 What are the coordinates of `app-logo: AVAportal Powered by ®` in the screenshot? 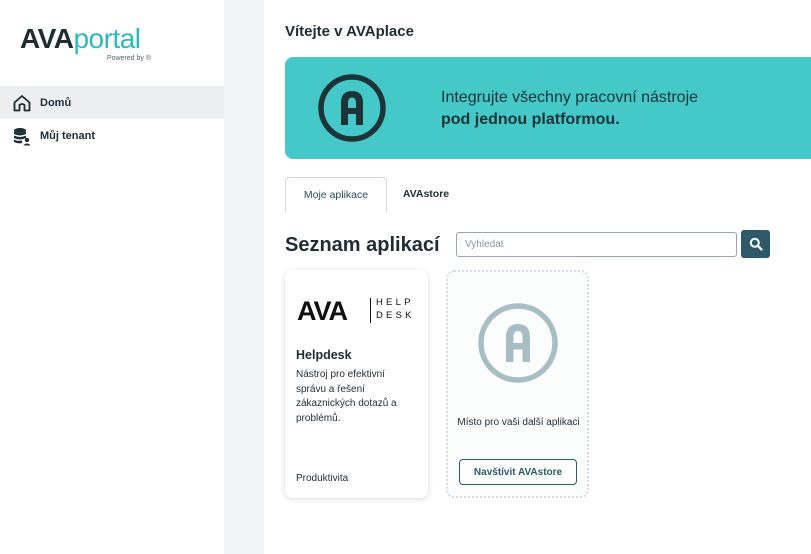 It's located at (87, 47).